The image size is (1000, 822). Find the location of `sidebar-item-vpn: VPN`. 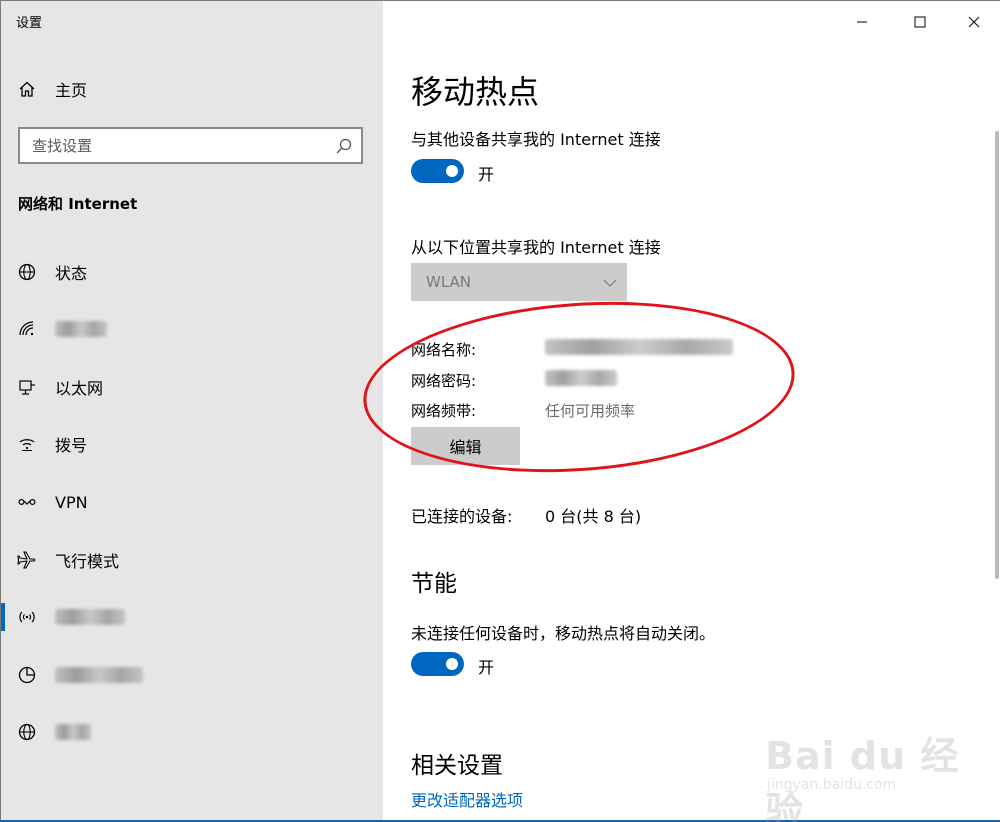

sidebar-item-vpn: VPN is located at coordinates (192, 502).